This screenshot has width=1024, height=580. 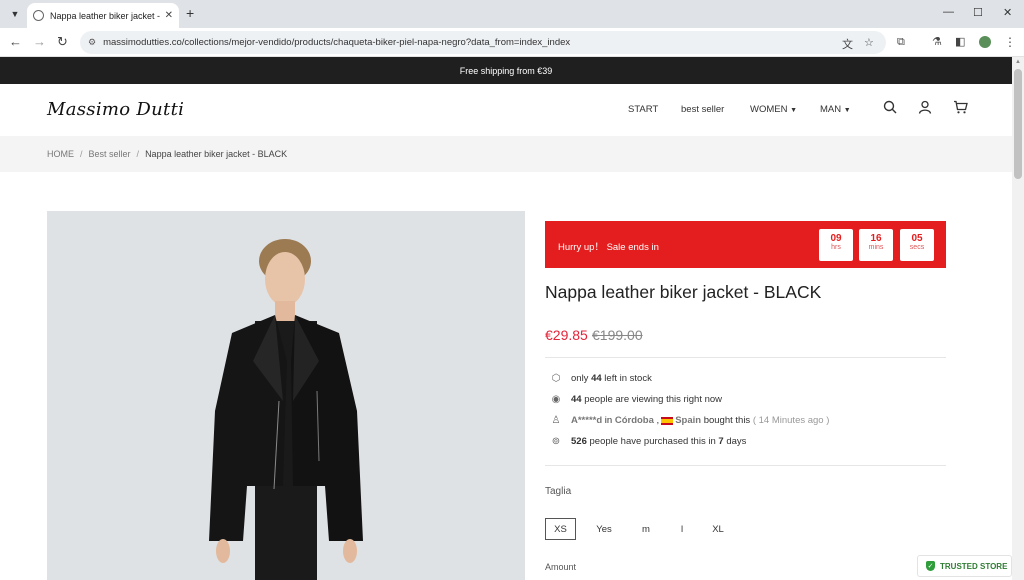 I want to click on viewing-info: ◉ 44 people are viewing this right now, so click(x=636, y=399).